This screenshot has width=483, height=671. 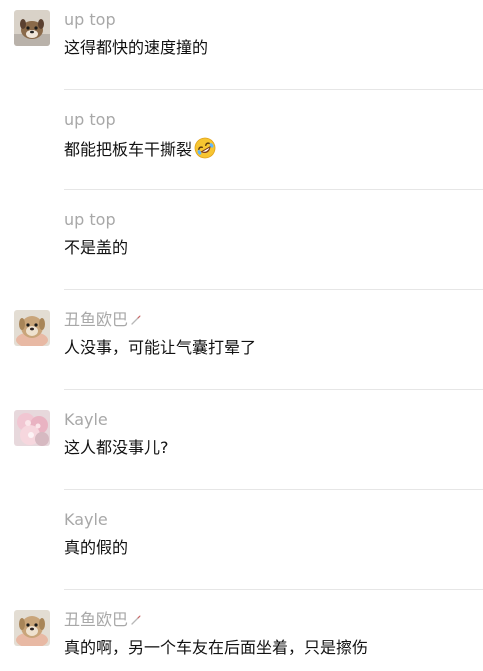 I want to click on chat-message: up top 不是盖的, so click(x=241, y=250).